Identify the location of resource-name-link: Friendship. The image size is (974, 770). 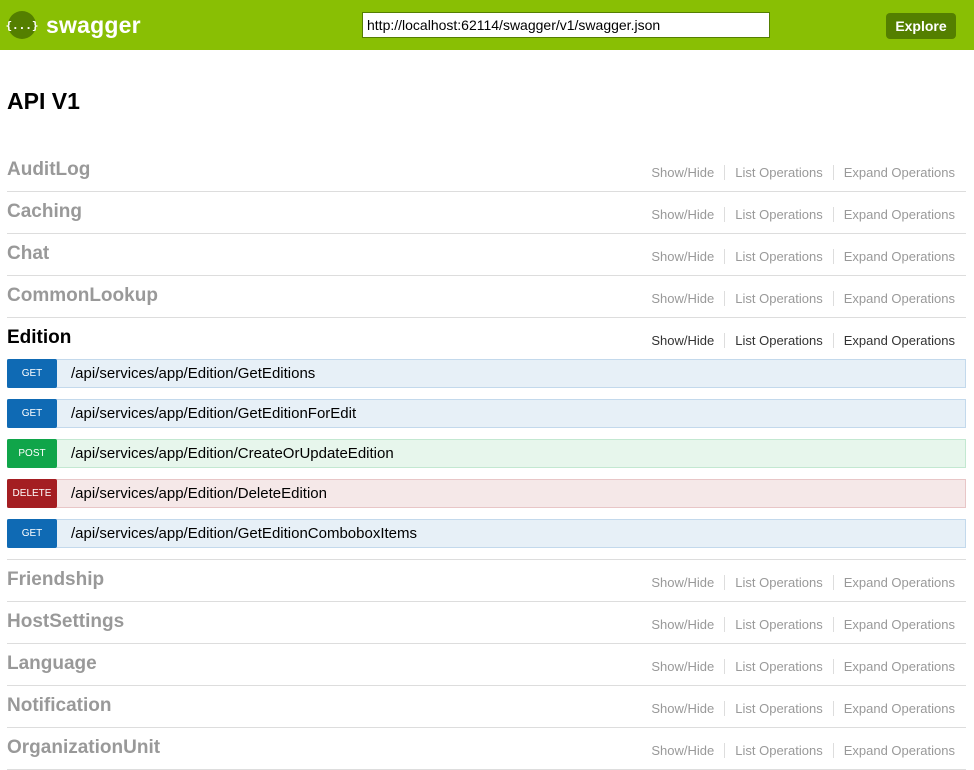
(55, 580).